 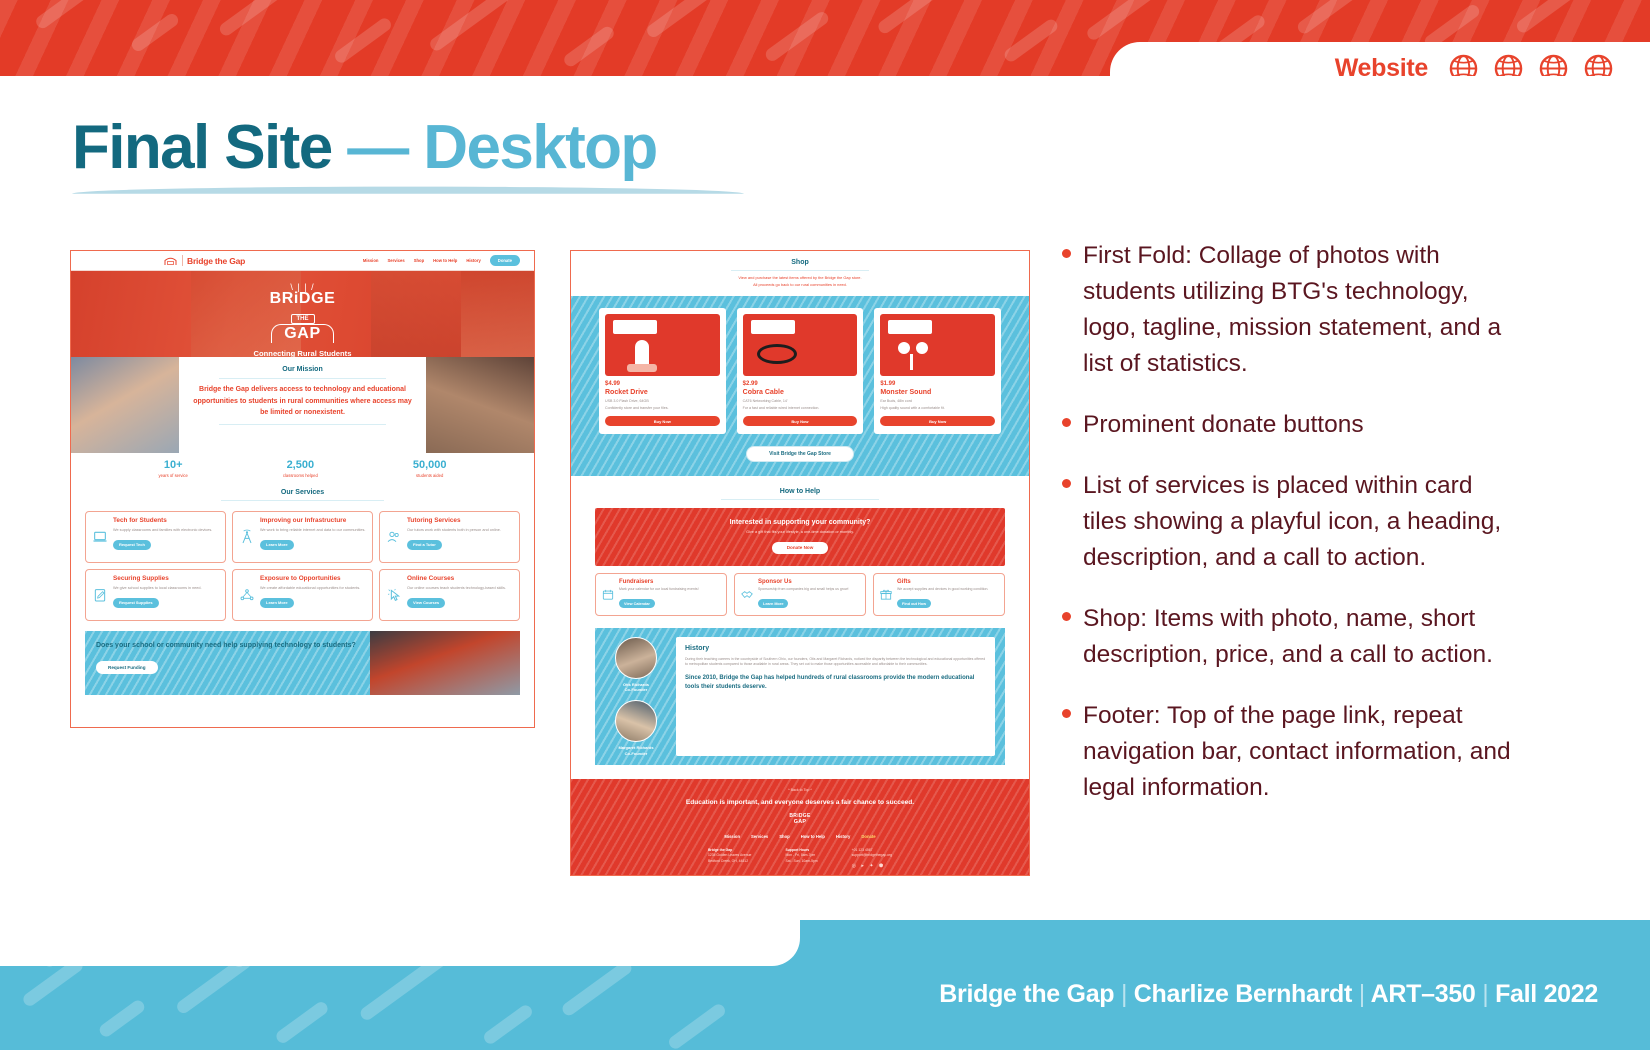 What do you see at coordinates (445, 260) in the screenshot?
I see `nav-link-how-to-help: How to Help` at bounding box center [445, 260].